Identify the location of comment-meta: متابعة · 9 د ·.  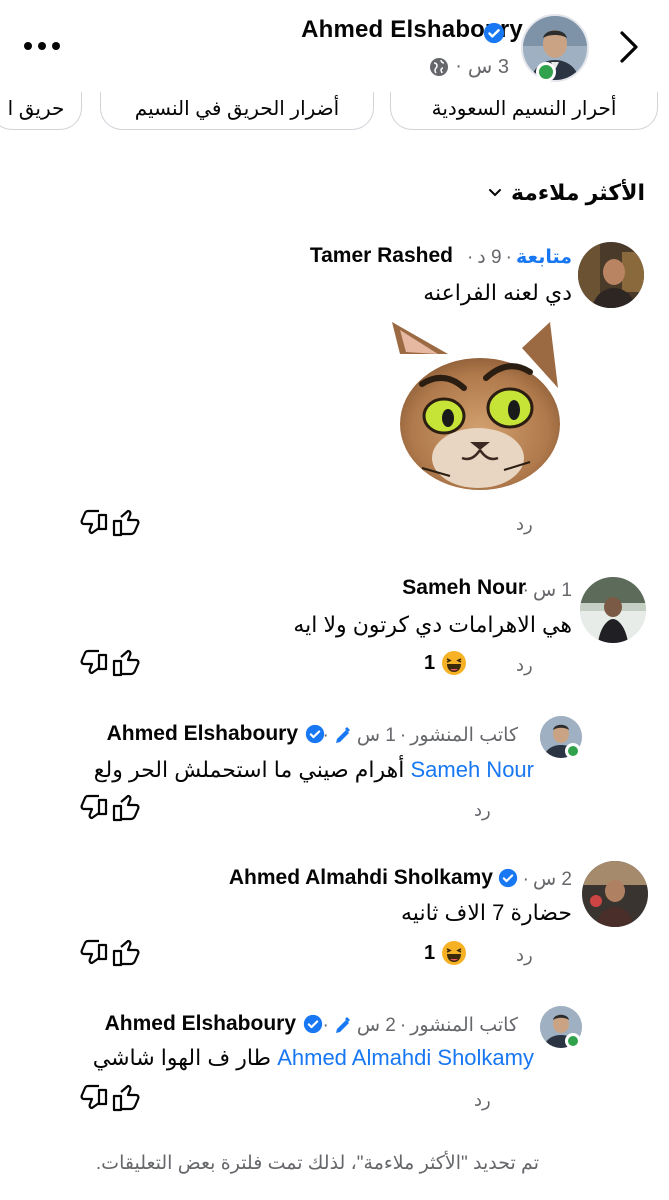
(519, 257).